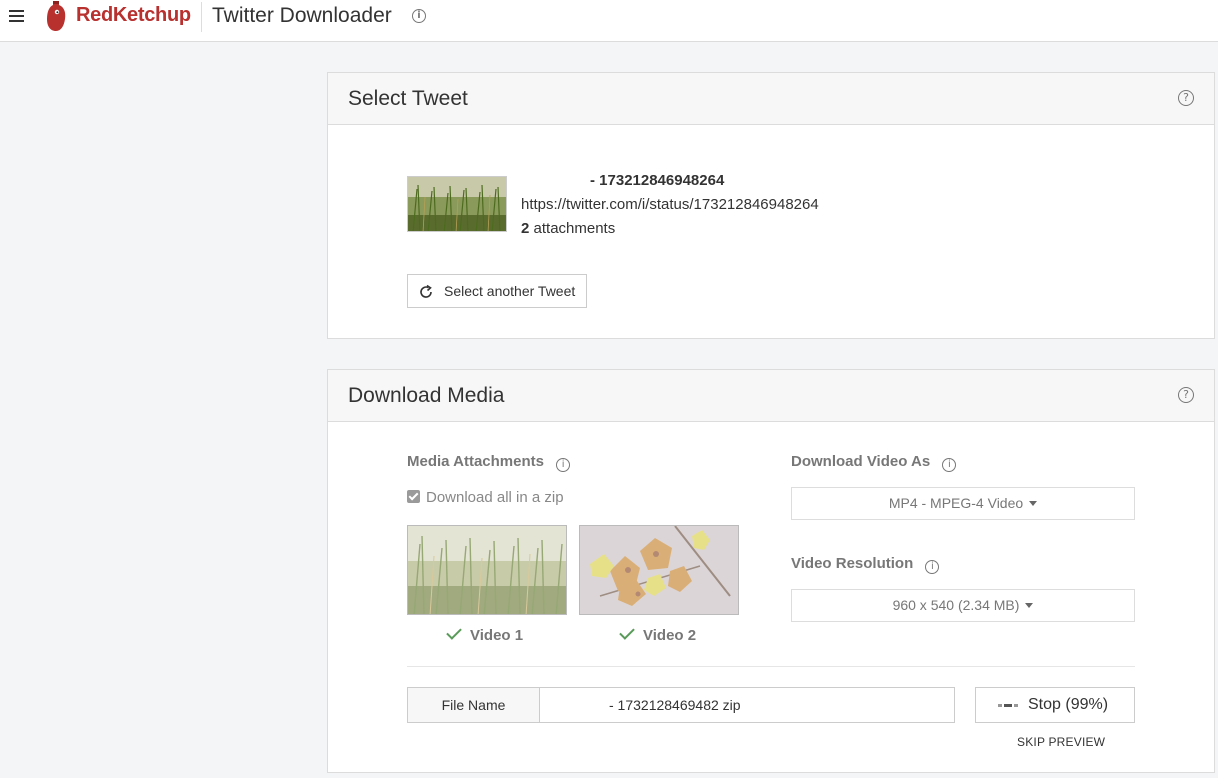 The image size is (1218, 778). What do you see at coordinates (408, 98) in the screenshot?
I see `select-tweet-title: Select Tweet` at bounding box center [408, 98].